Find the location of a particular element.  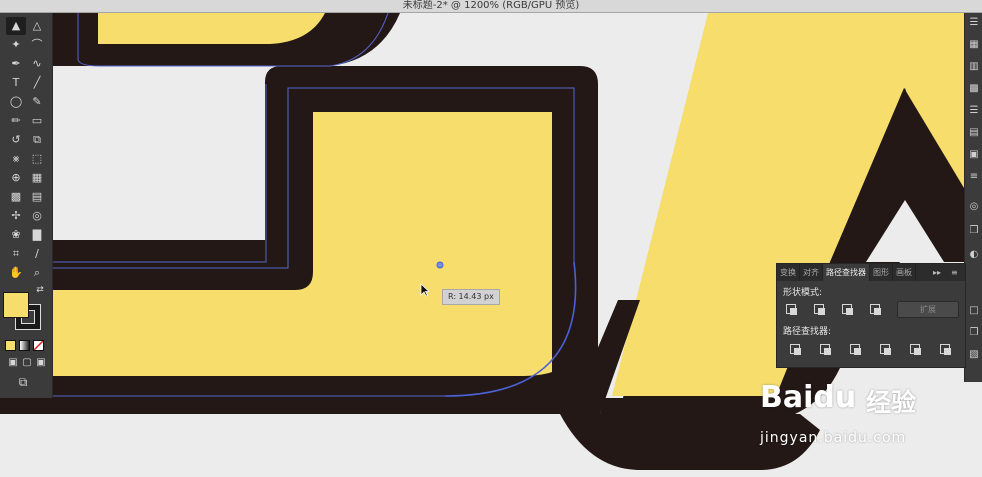

width-tool-icon: ⨳ is located at coordinates (16, 159).